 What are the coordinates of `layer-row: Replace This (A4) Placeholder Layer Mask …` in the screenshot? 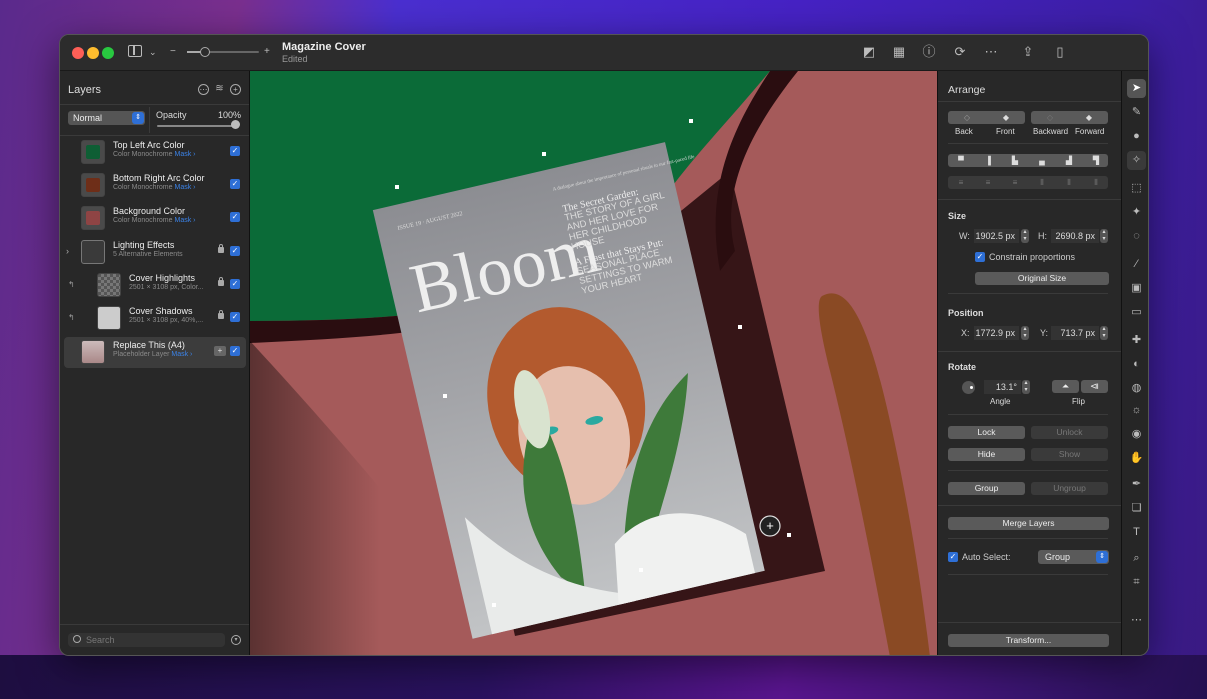 It's located at (155, 352).